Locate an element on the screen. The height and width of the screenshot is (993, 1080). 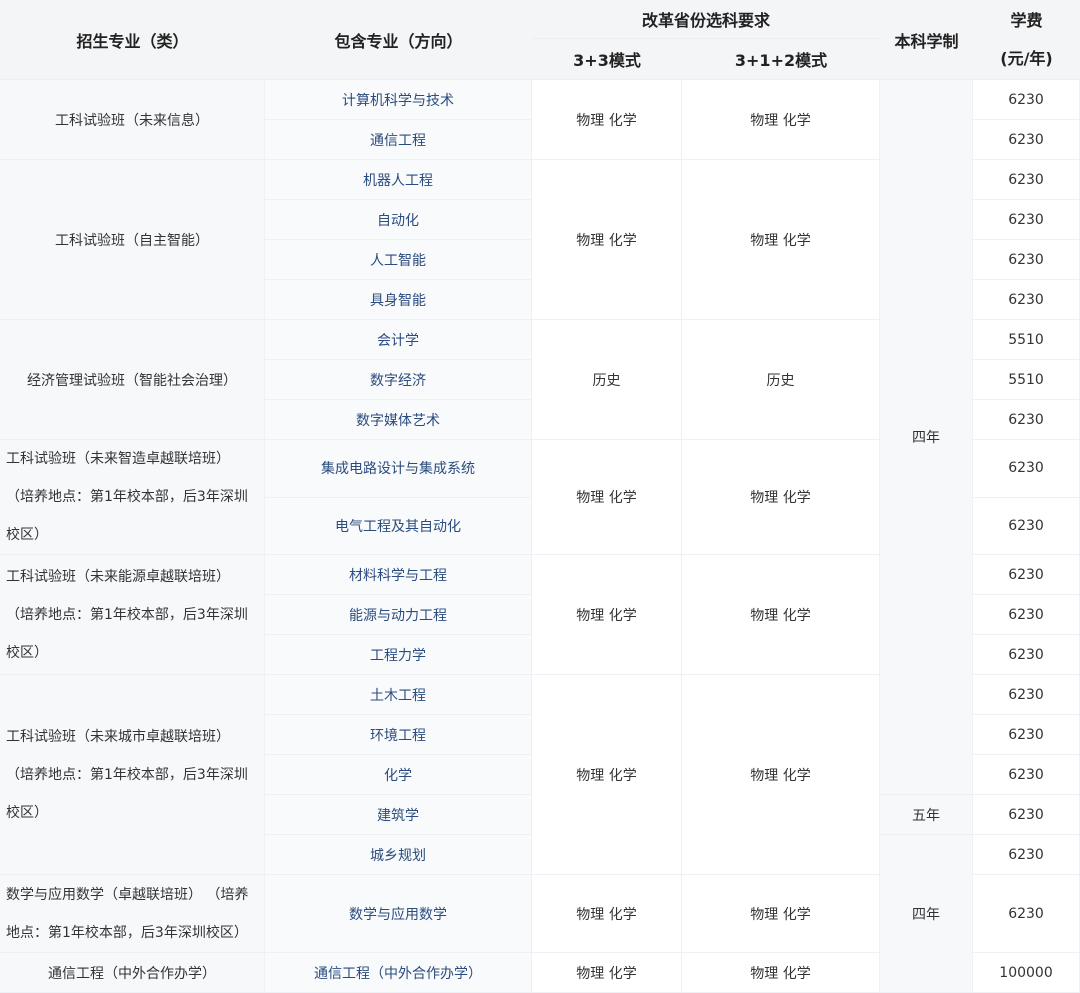
header-mode-312: 3+1+2模式 is located at coordinates (781, 59).